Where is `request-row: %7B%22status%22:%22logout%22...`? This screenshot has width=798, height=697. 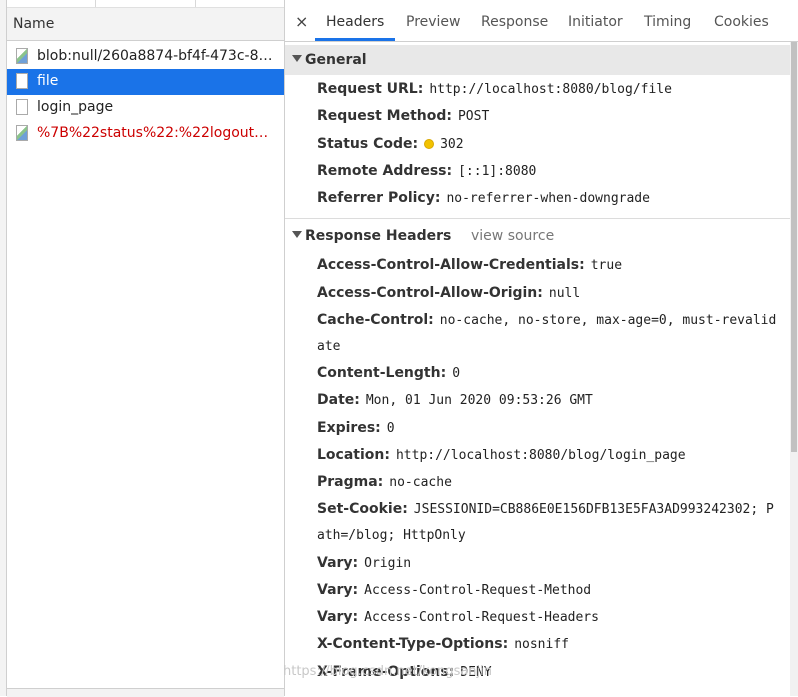
request-row: %7B%22status%22:%22logout%22... is located at coordinates (145, 134).